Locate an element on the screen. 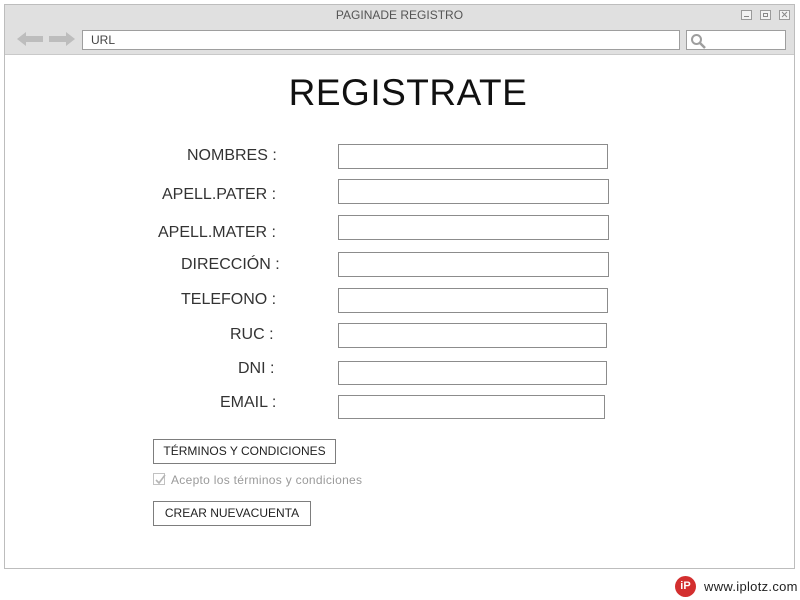 The image size is (800, 600). terms-button: TÉRMINOS Y CONDICIONES is located at coordinates (244, 451).